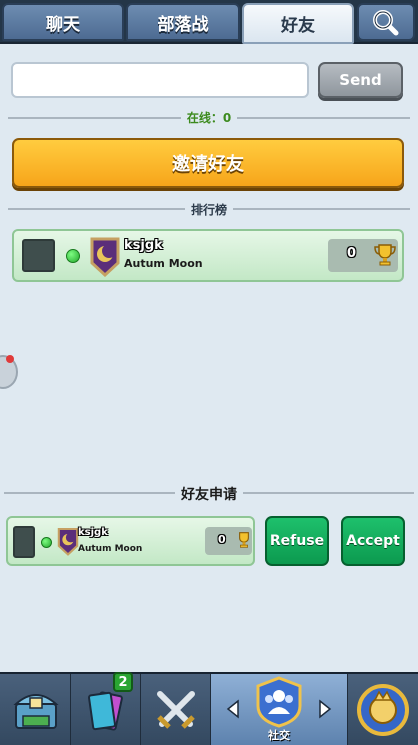  Describe the element at coordinates (73, 256) in the screenshot. I see `online-status-dot` at that location.